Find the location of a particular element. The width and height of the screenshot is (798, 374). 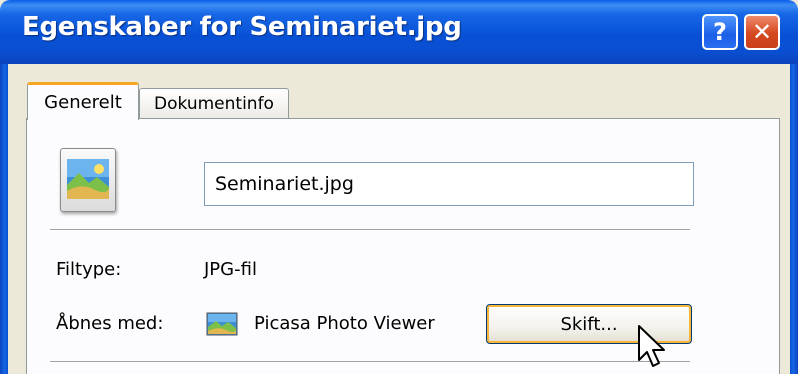

picasa-app-icon is located at coordinates (222, 324).